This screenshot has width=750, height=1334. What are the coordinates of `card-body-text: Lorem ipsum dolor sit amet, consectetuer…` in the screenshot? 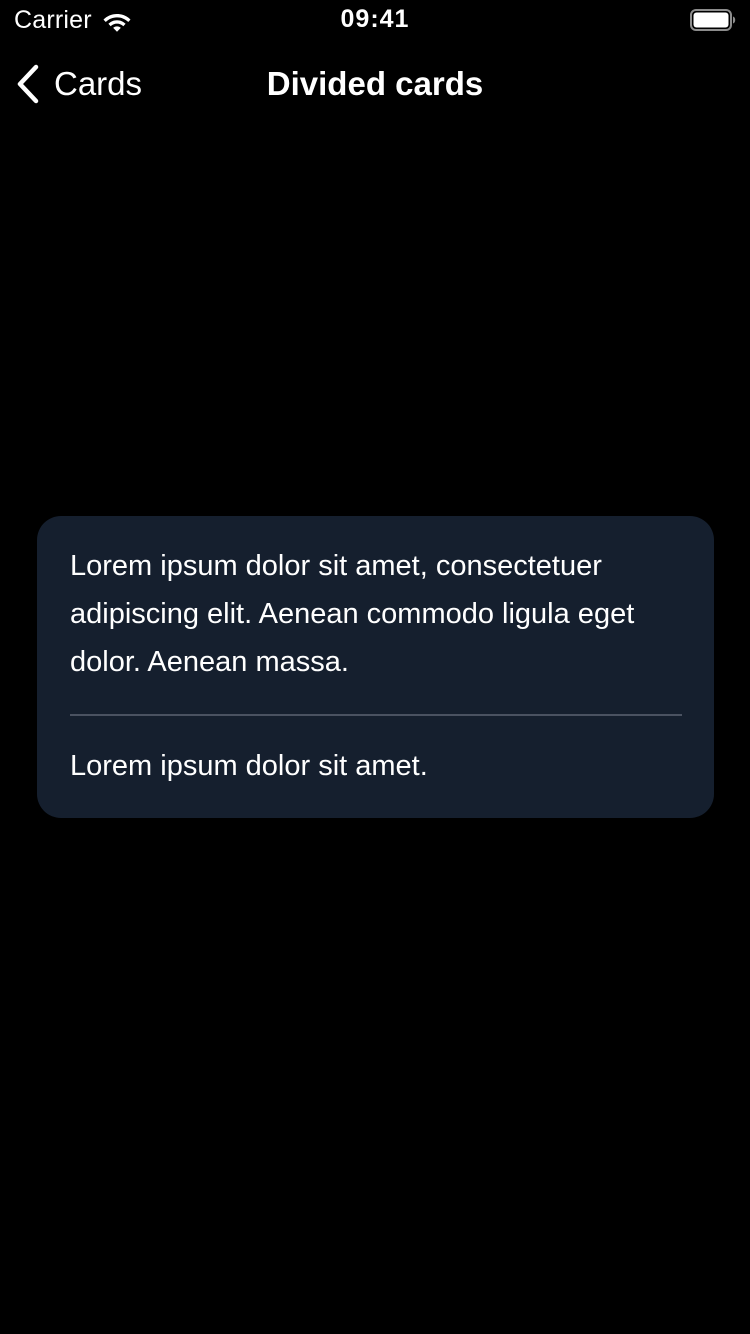 It's located at (352, 614).